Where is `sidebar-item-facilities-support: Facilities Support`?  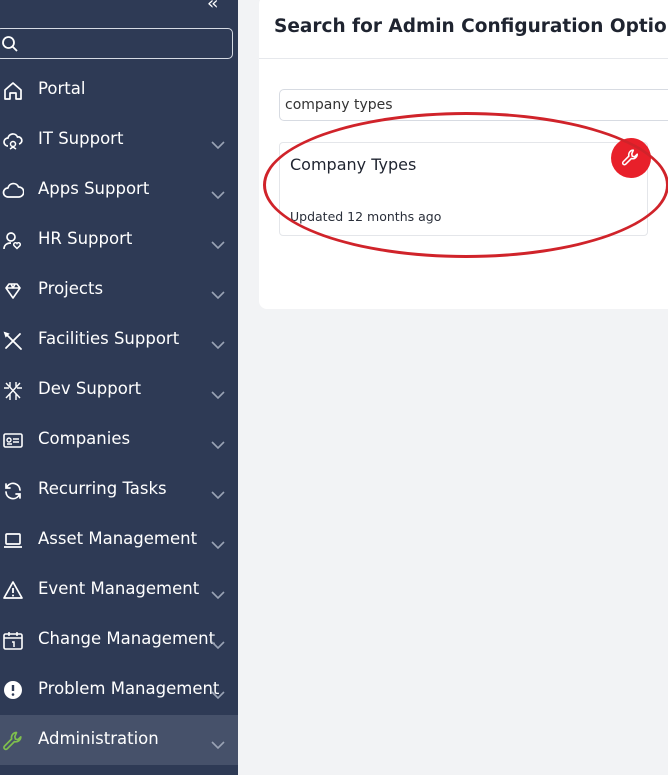
sidebar-item-facilities-support: Facilities Support is located at coordinates (119, 340).